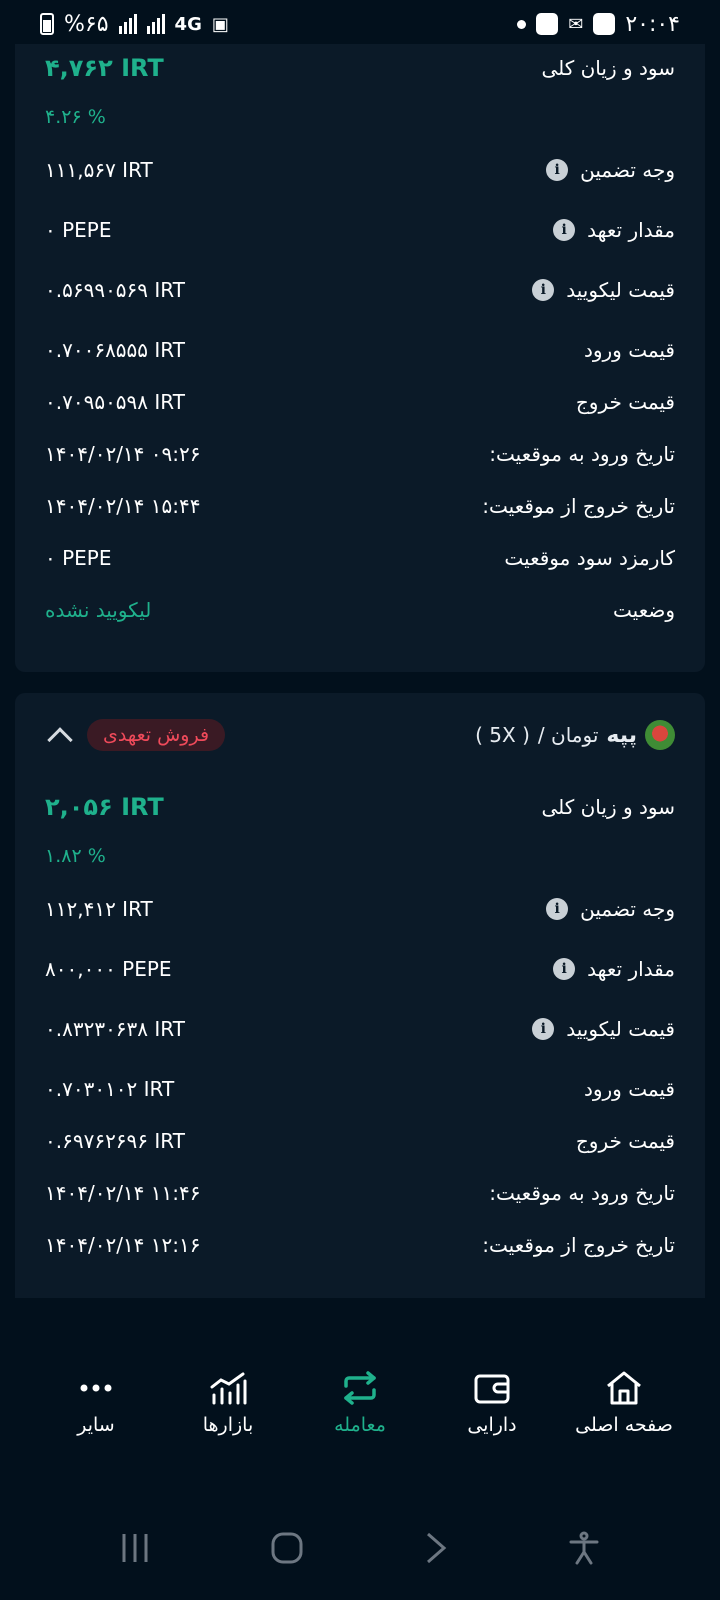 This screenshot has width=720, height=1600. Describe the element at coordinates (228, 1425) in the screenshot. I see `nav-markets-label: بازارها` at that location.